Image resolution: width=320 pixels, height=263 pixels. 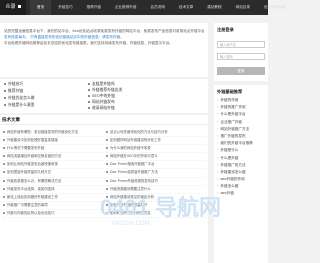 I want to click on links-title: 外链基础推荐, so click(x=230, y=91).